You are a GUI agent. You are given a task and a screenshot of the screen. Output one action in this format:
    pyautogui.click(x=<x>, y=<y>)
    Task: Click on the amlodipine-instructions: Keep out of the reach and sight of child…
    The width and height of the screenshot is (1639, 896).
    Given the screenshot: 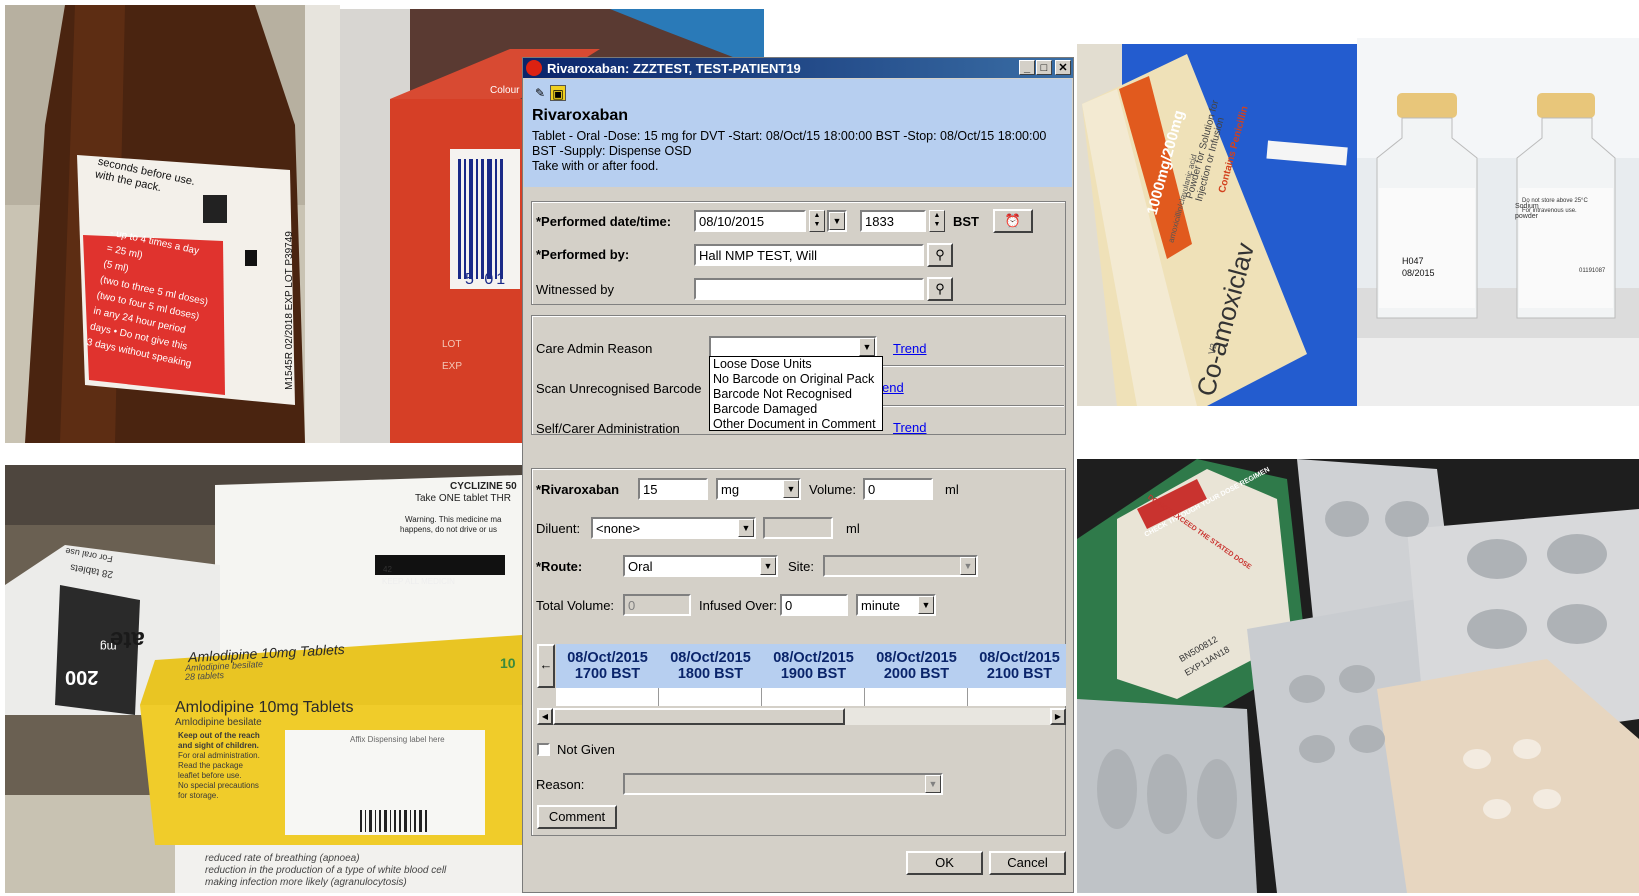 What is the action you would take?
    pyautogui.click(x=219, y=766)
    